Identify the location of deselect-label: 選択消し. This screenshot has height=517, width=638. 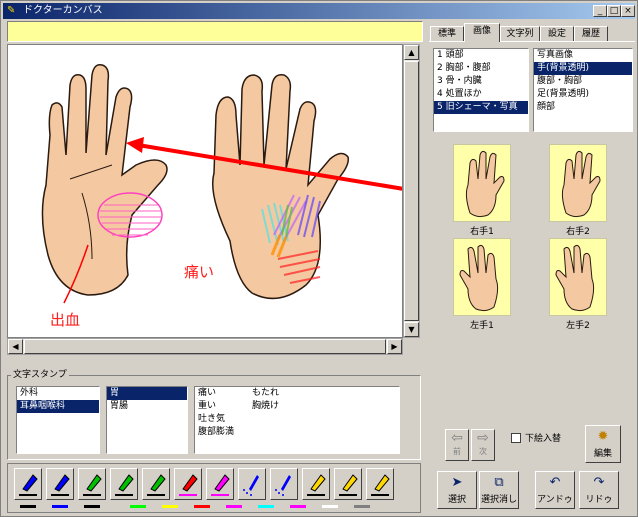
(498, 500).